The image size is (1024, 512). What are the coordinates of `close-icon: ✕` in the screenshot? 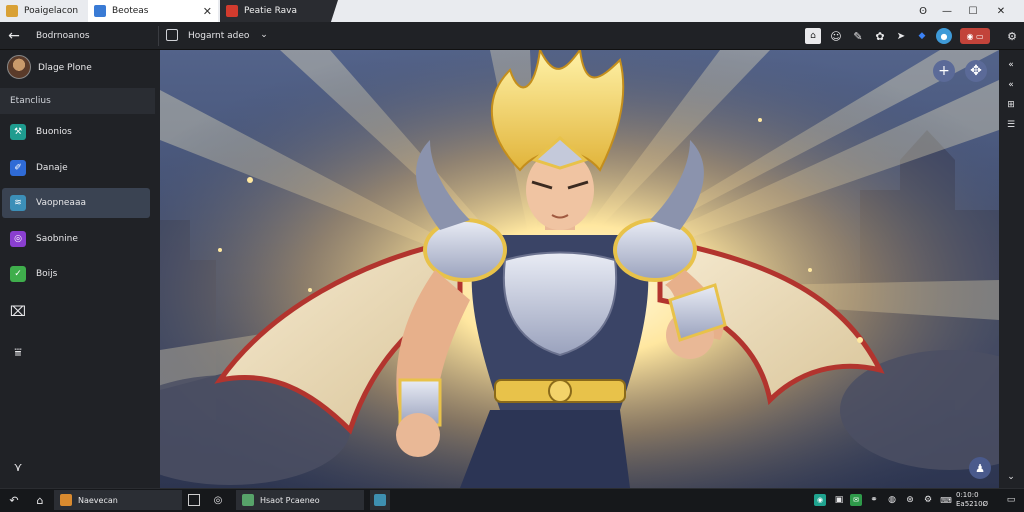 It's located at (207, 11).